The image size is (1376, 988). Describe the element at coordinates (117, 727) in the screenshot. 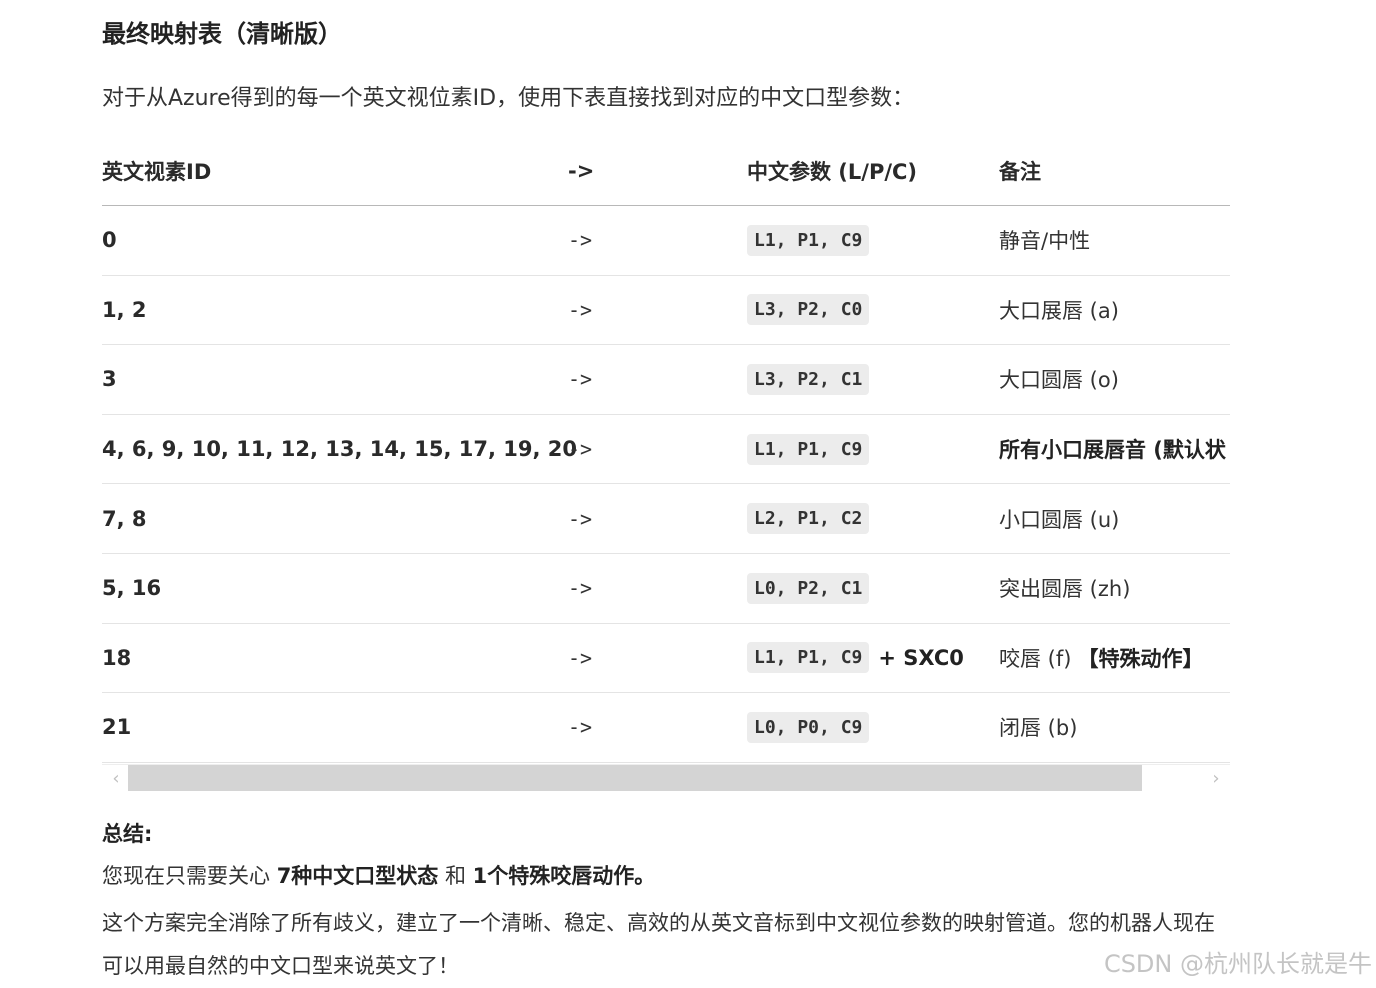

I see `viseme-id-cell: 21` at that location.